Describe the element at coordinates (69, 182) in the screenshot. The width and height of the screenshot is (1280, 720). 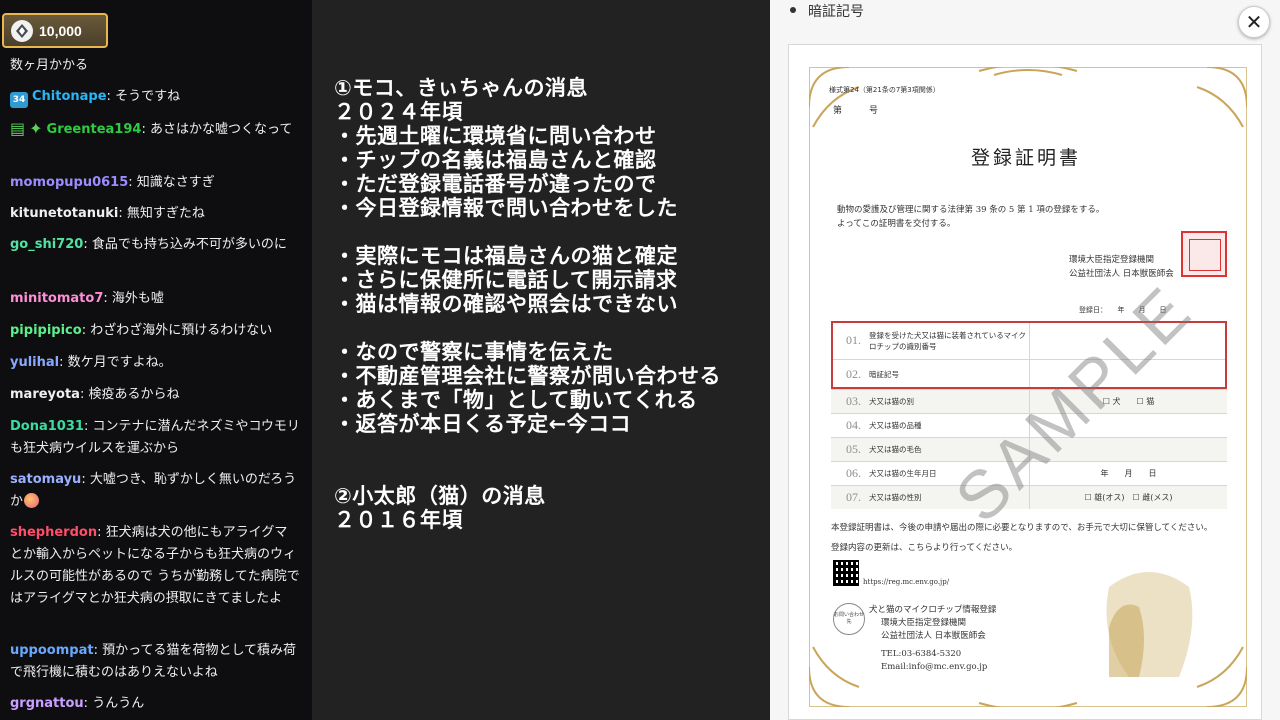
I see `chat-username: momopupu0615` at that location.